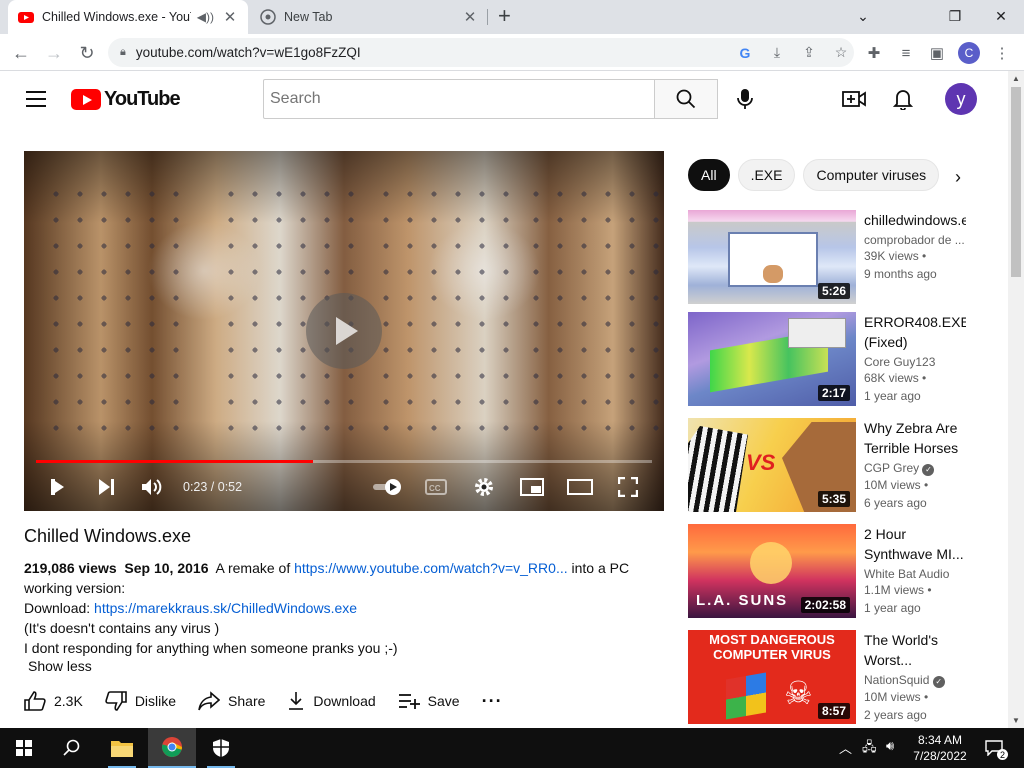 This screenshot has width=1024, height=768. Describe the element at coordinates (766, 175) in the screenshot. I see `chip-exe: .EXE` at that location.